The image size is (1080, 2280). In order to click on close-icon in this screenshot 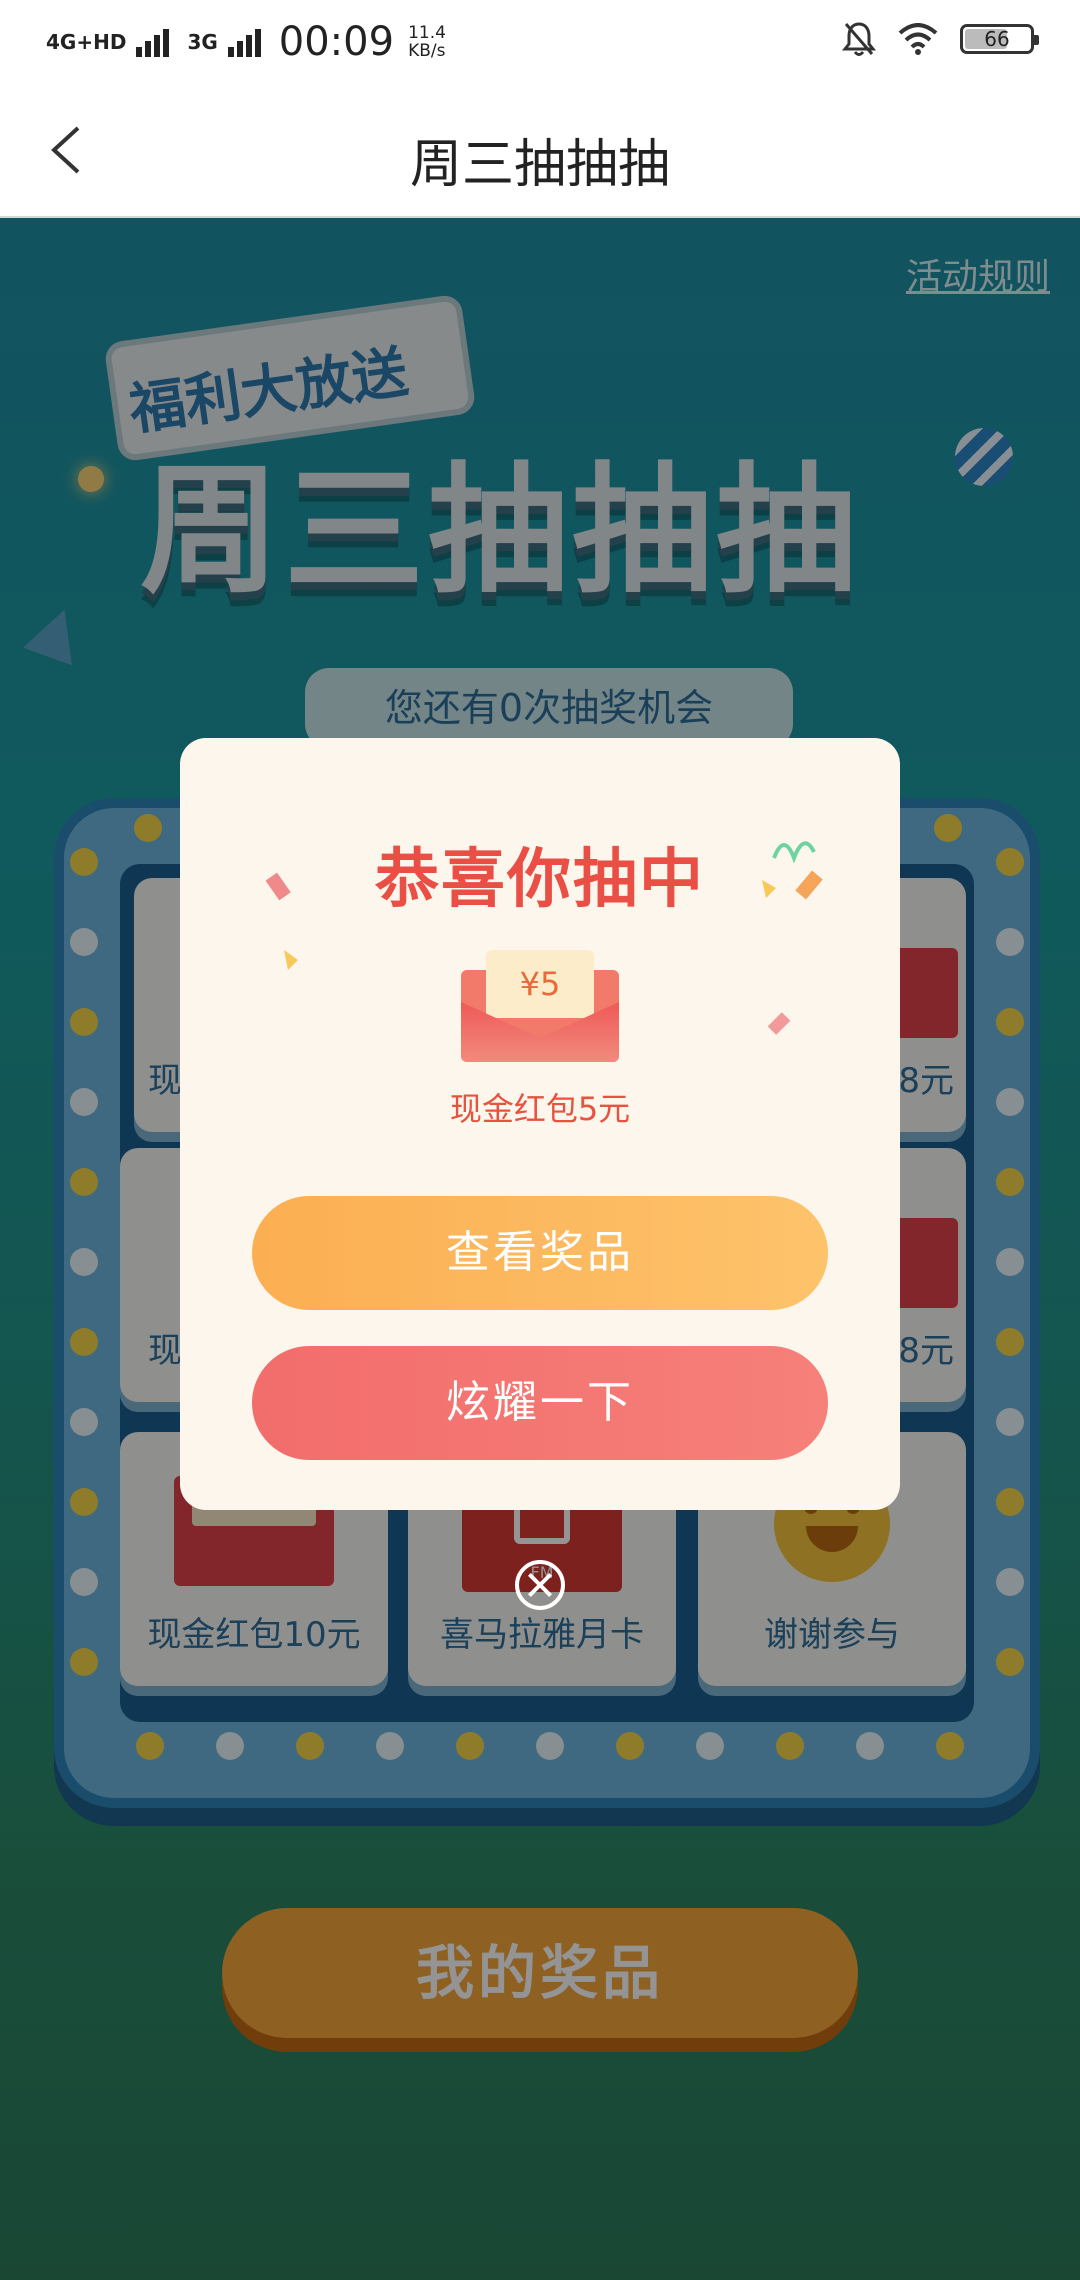, I will do `click(540, 1585)`.